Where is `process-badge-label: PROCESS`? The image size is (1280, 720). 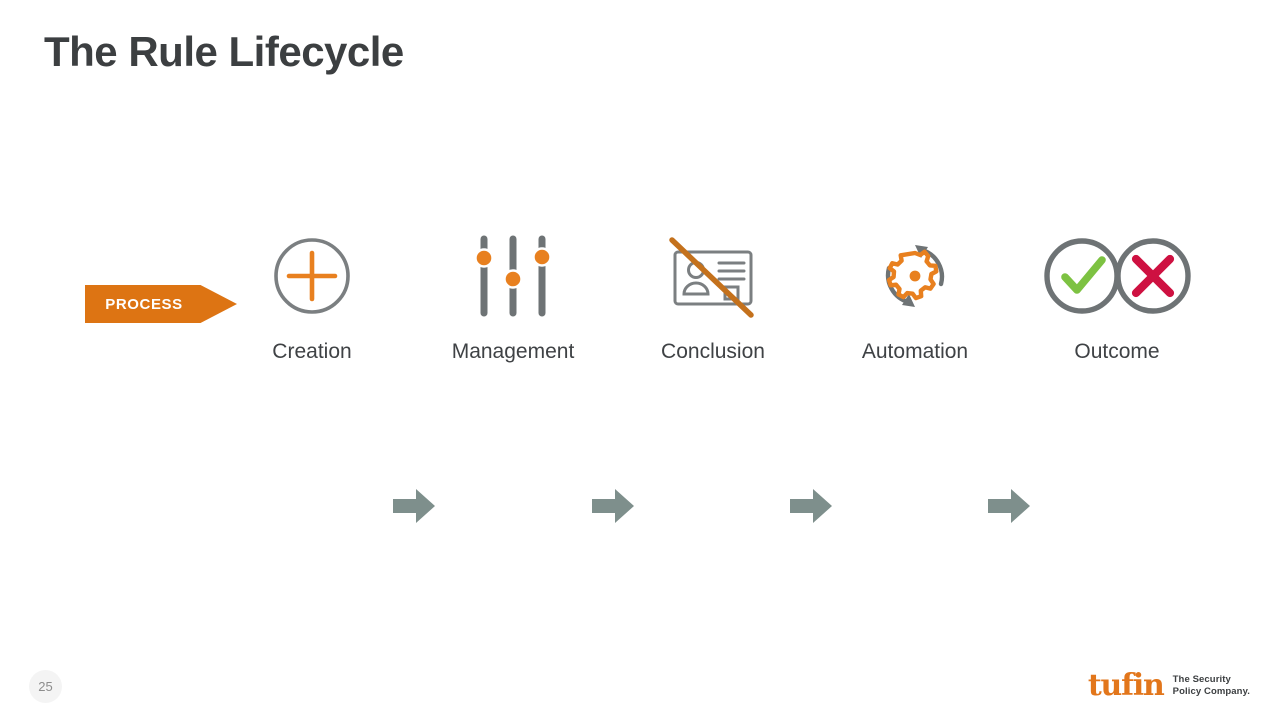
process-badge-label: PROCESS is located at coordinates (144, 304).